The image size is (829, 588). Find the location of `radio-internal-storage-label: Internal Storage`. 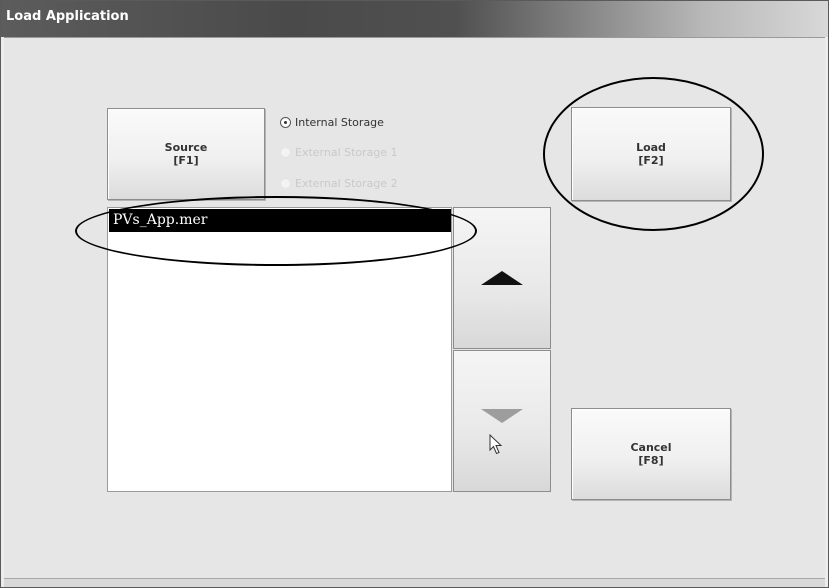

radio-internal-storage-label: Internal Storage is located at coordinates (339, 122).